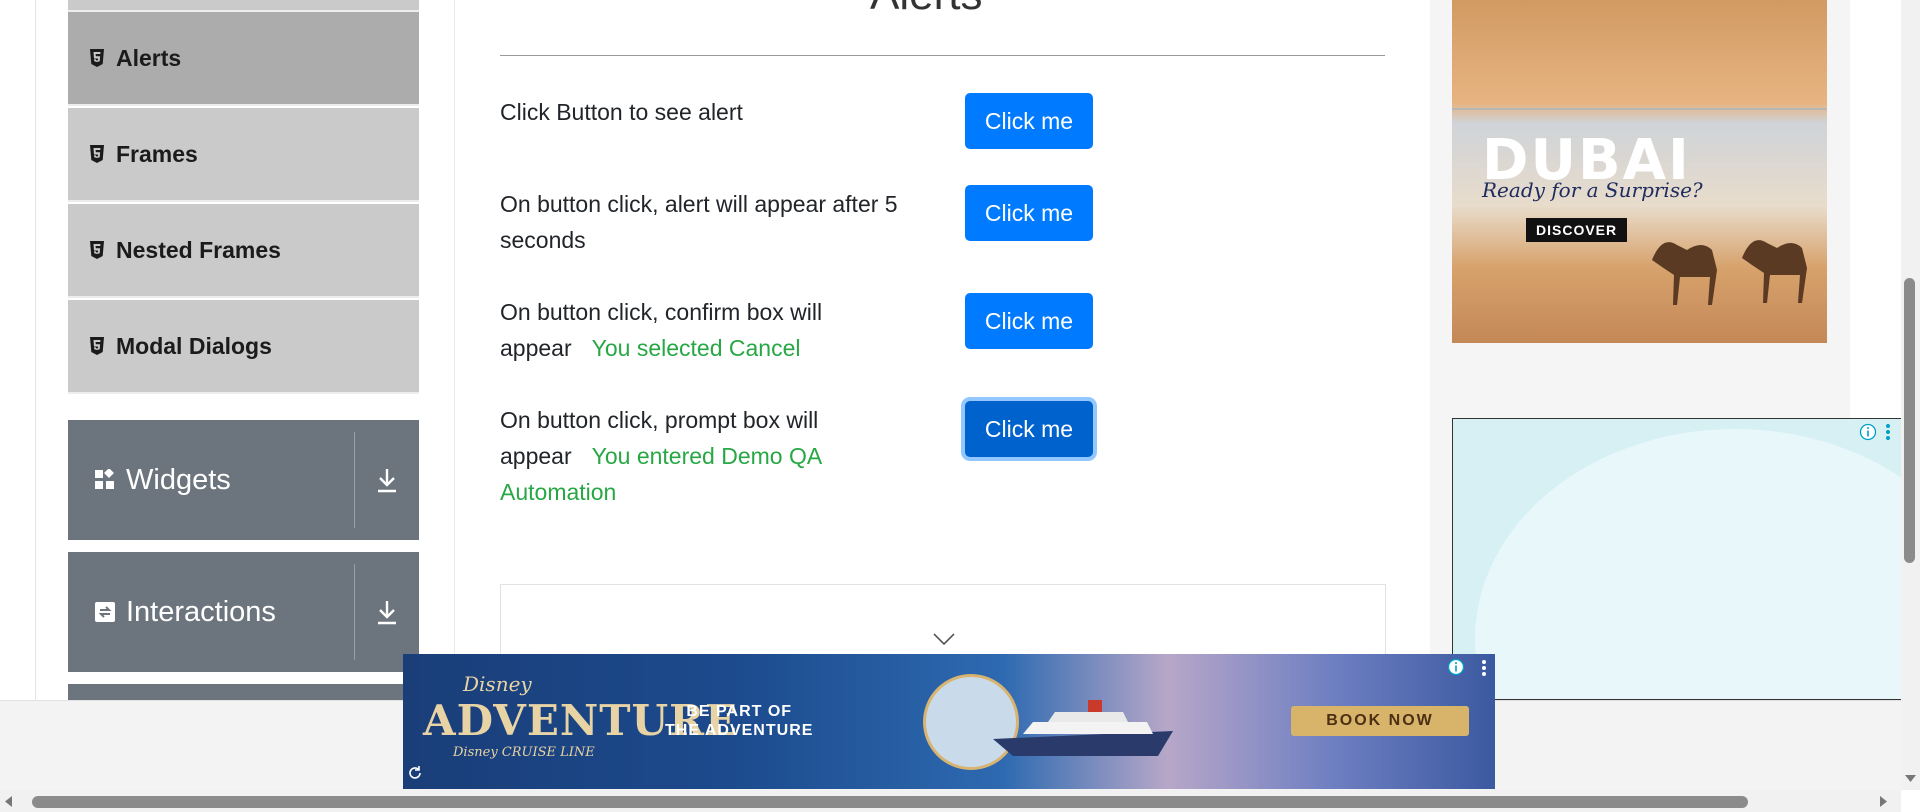 The width and height of the screenshot is (1920, 812). I want to click on sidebar-group-interactions: Interactions, so click(243, 612).